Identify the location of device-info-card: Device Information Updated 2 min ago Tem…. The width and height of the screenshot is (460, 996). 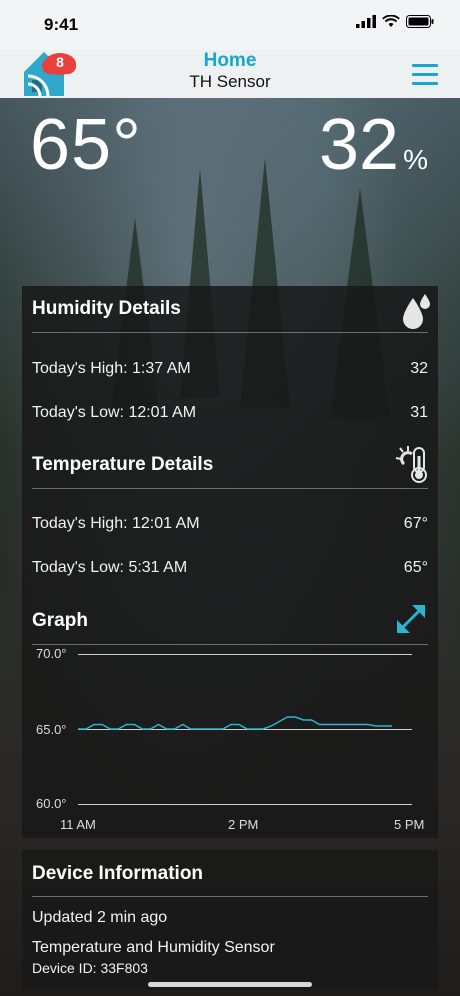
(230, 920).